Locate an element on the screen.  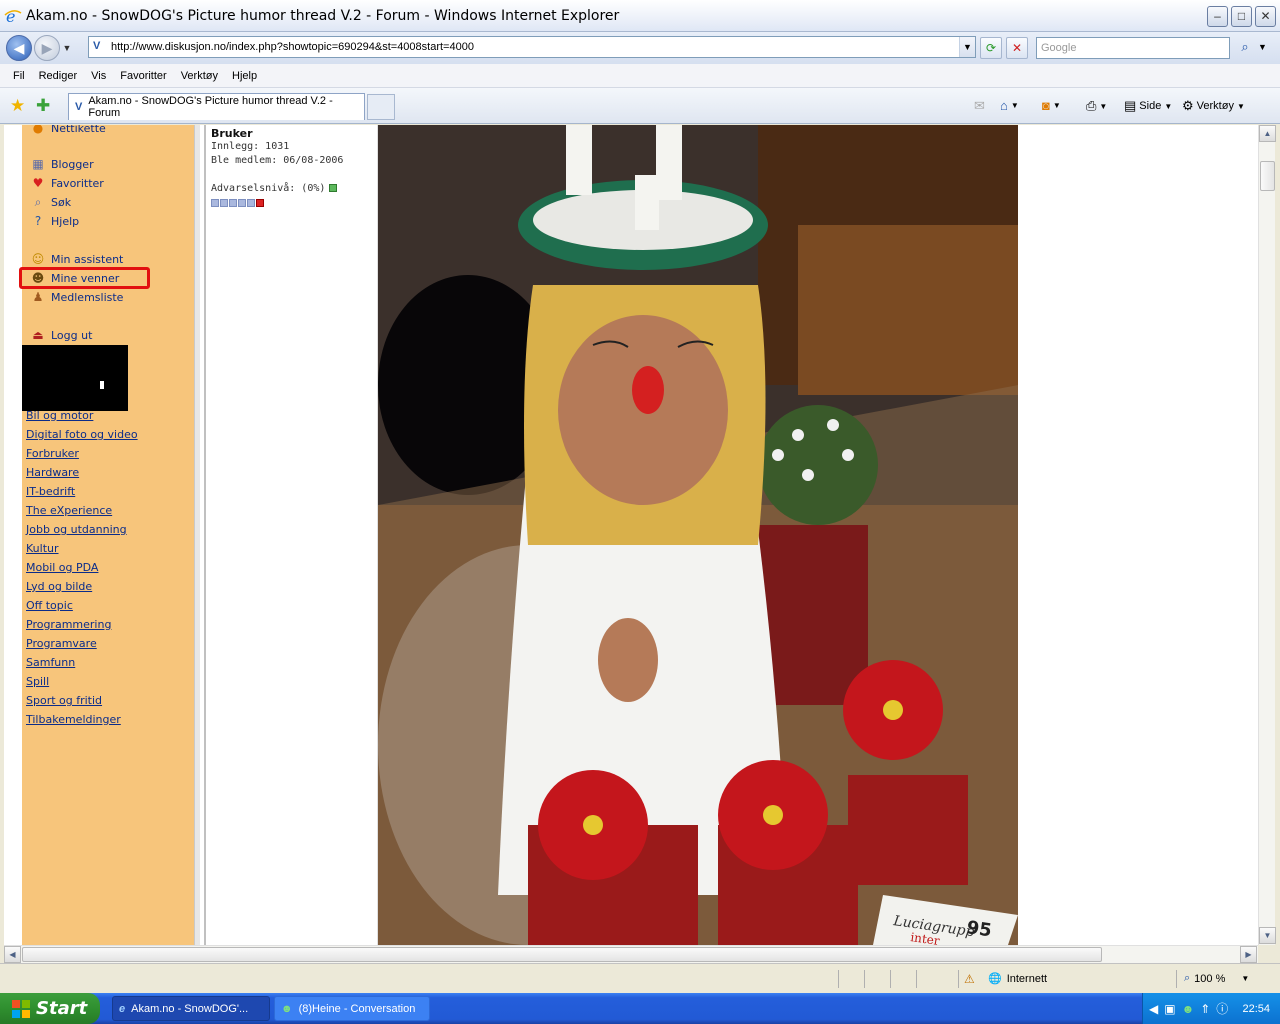
tools-menu-label: Verktøy is located at coordinates (1215, 106).